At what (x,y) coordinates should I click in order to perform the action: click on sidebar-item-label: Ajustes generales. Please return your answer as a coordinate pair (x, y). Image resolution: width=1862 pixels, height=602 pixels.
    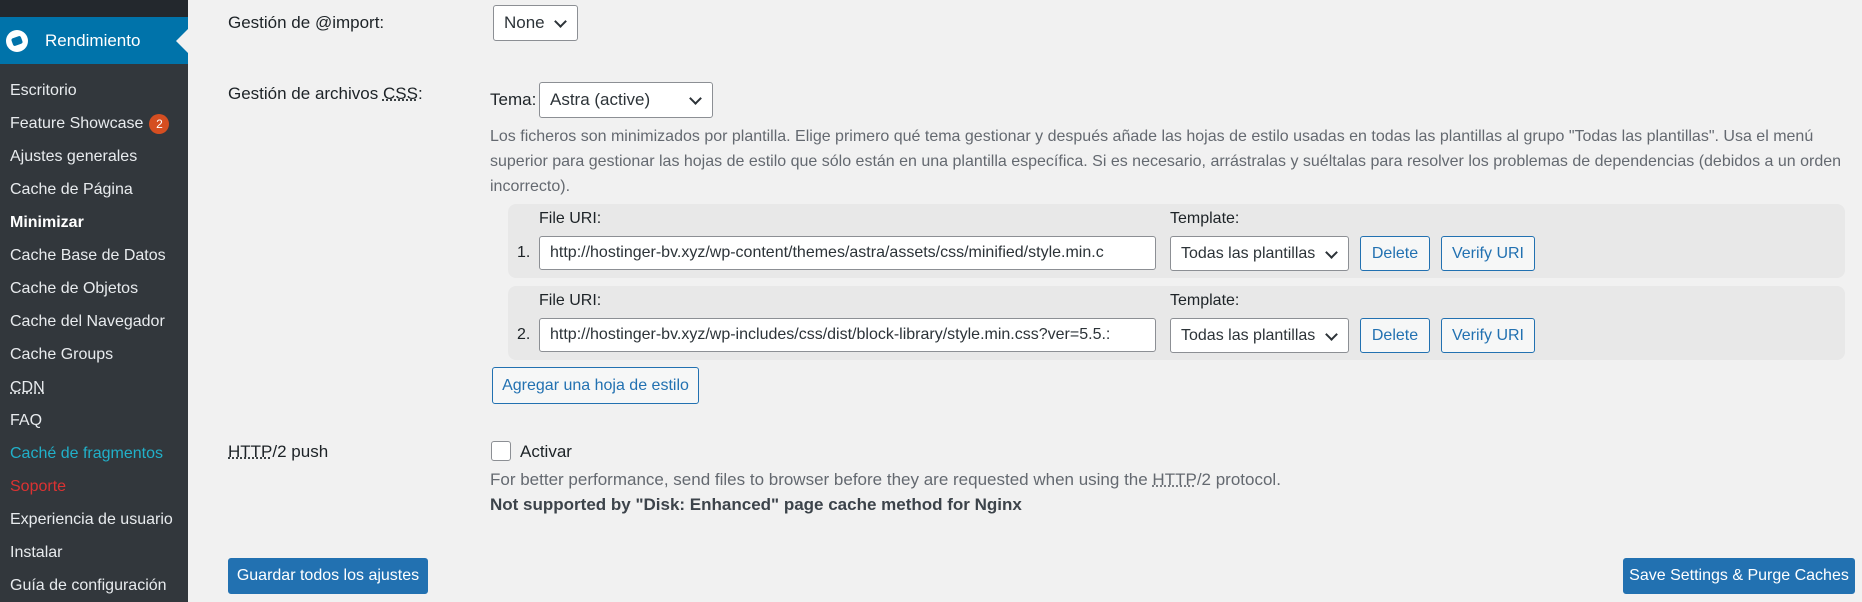
    Looking at the image, I should click on (74, 156).